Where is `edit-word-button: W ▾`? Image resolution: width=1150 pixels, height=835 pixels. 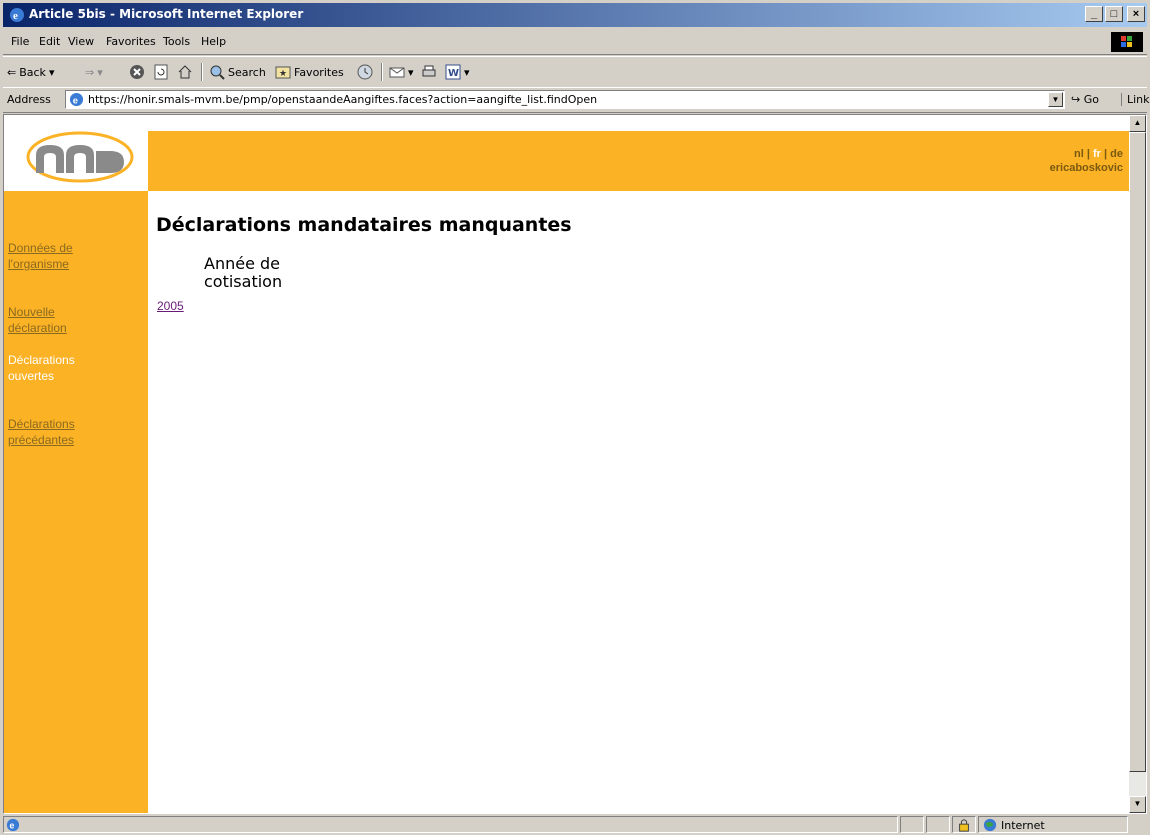 edit-word-button: W ▾ is located at coordinates (457, 72).